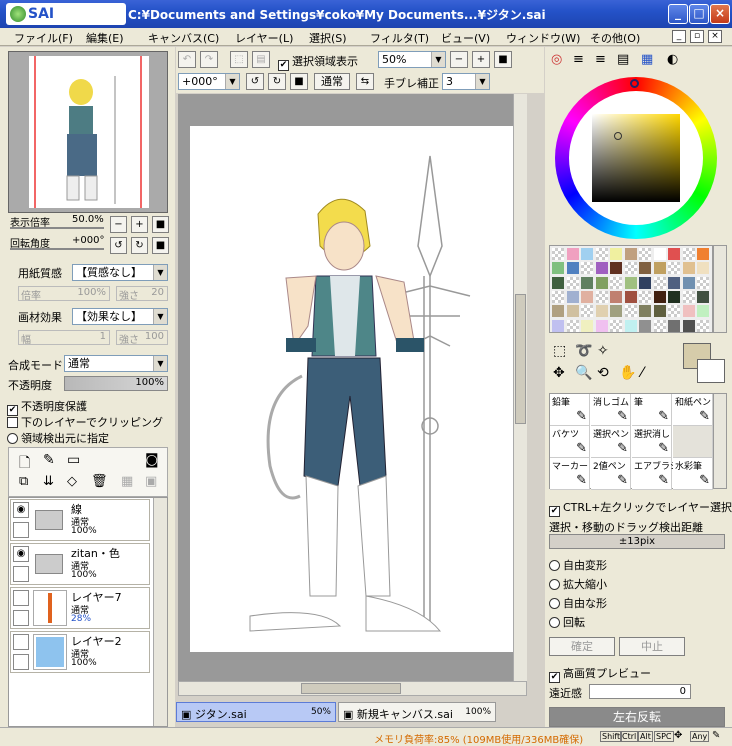  What do you see at coordinates (466, 81) in the screenshot?
I see `stabilizer-select: 3 ▼` at bounding box center [466, 81].